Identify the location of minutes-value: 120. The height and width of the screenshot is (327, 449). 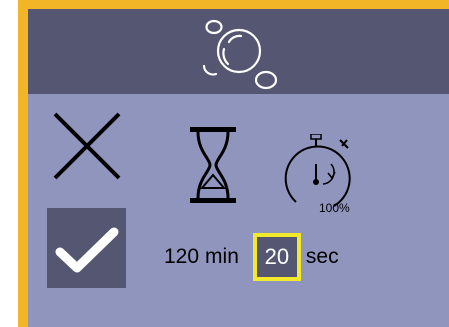
(181, 257).